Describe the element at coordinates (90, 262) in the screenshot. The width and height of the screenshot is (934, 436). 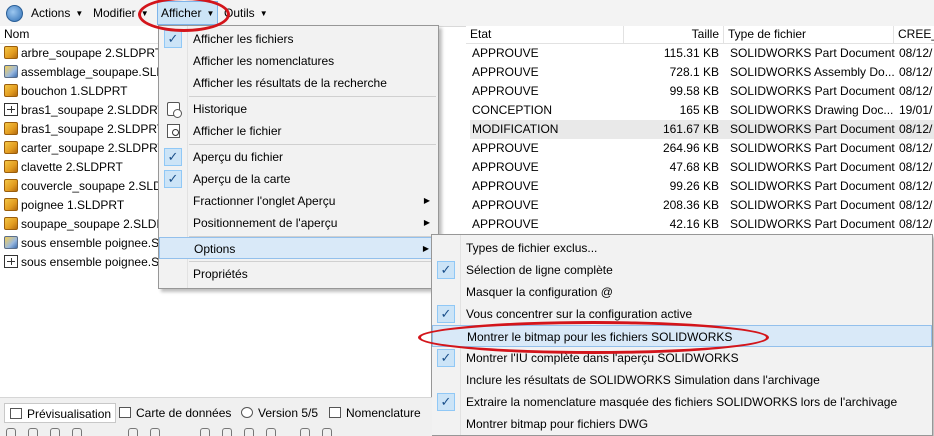
I see `file-name: sous ensemble poignee.S` at that location.